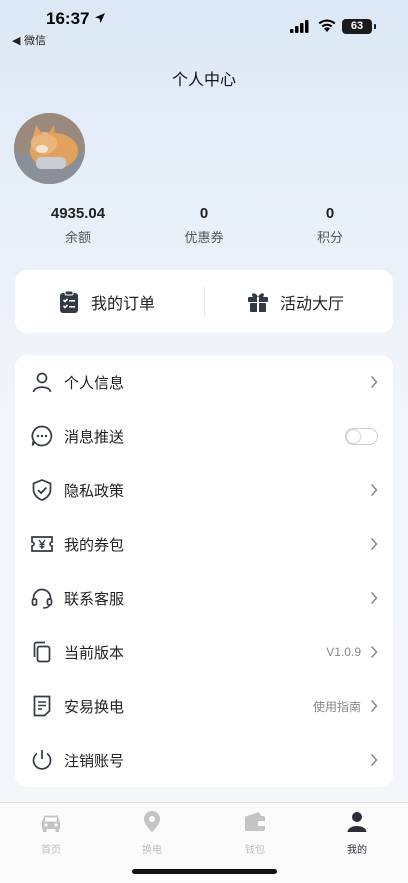 The height and width of the screenshot is (883, 408). I want to click on my-orders-label: 我的订单, so click(123, 303).